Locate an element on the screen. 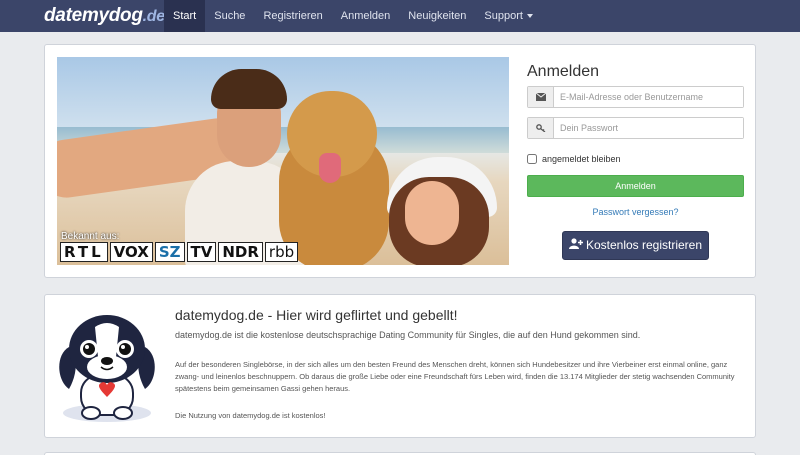  logo-sz: SZ is located at coordinates (169, 252).